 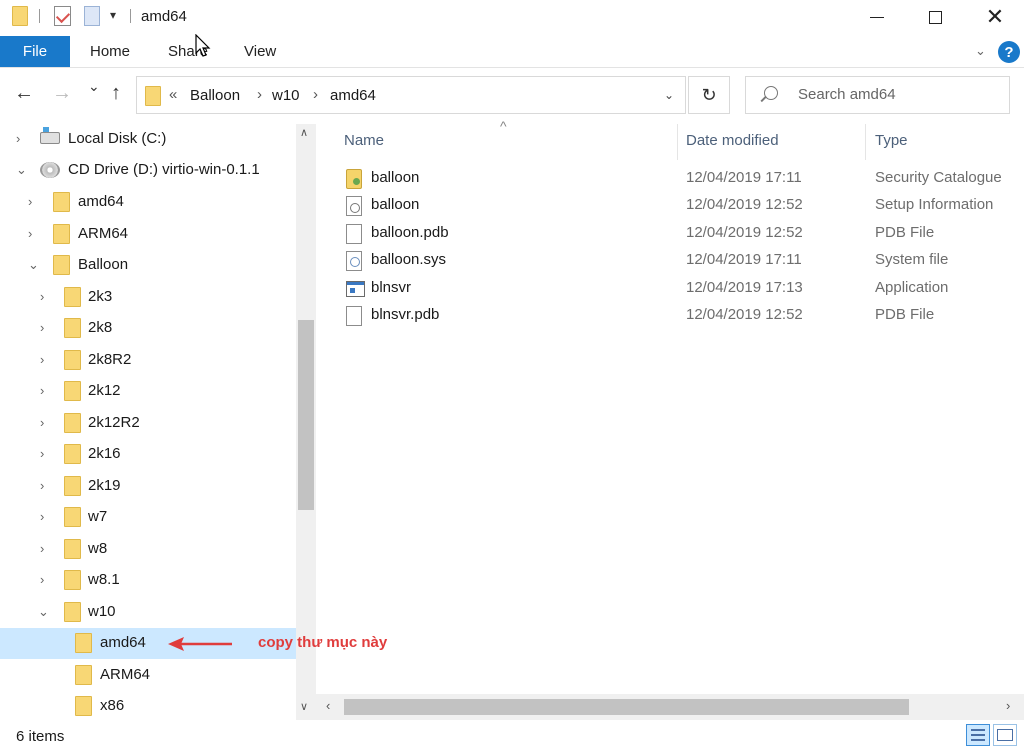 What do you see at coordinates (148, 517) in the screenshot?
I see `tree-item-w7: › w7` at bounding box center [148, 517].